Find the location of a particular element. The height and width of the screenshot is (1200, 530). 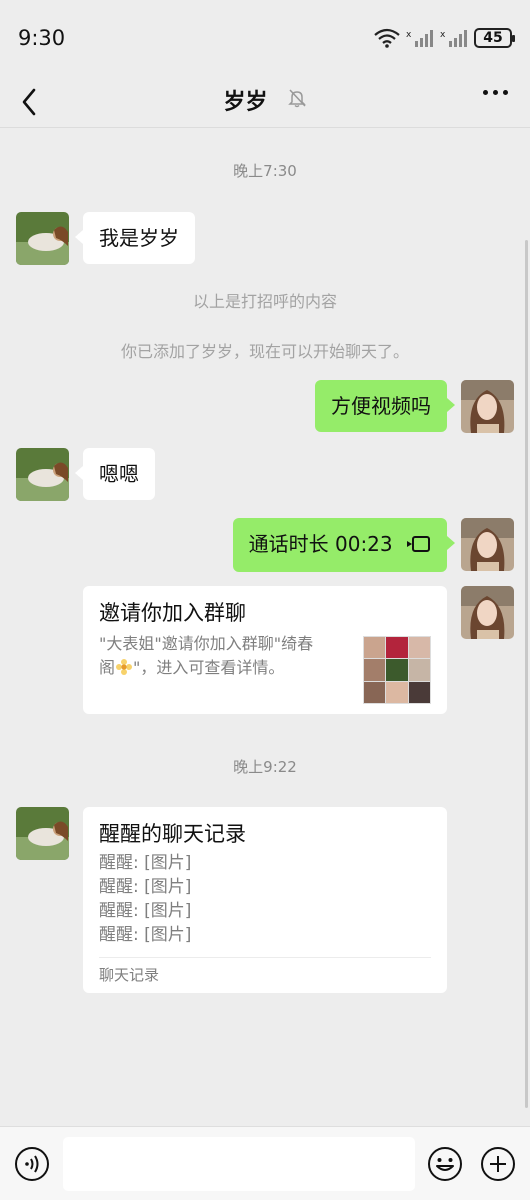

flower-emoji-icon is located at coordinates (124, 670).